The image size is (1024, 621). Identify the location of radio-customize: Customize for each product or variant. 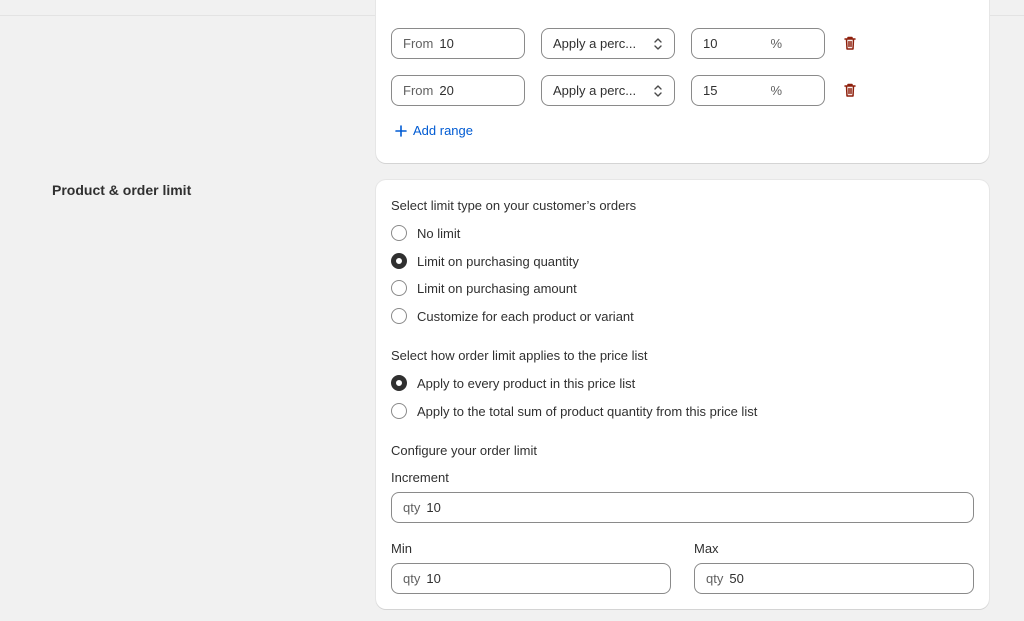
(512, 316).